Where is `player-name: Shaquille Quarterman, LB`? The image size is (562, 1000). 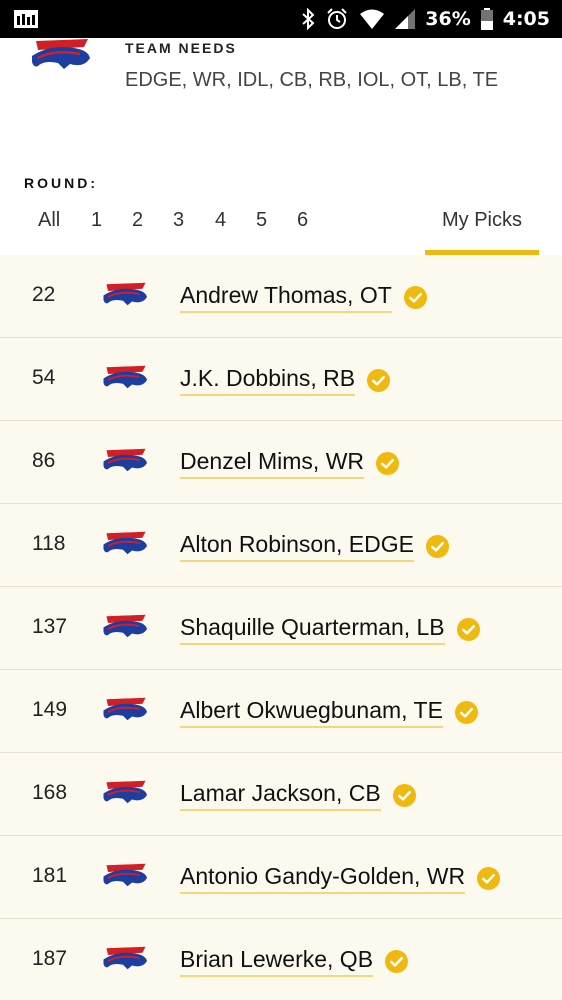
player-name: Shaquille Quarterman, LB is located at coordinates (312, 629).